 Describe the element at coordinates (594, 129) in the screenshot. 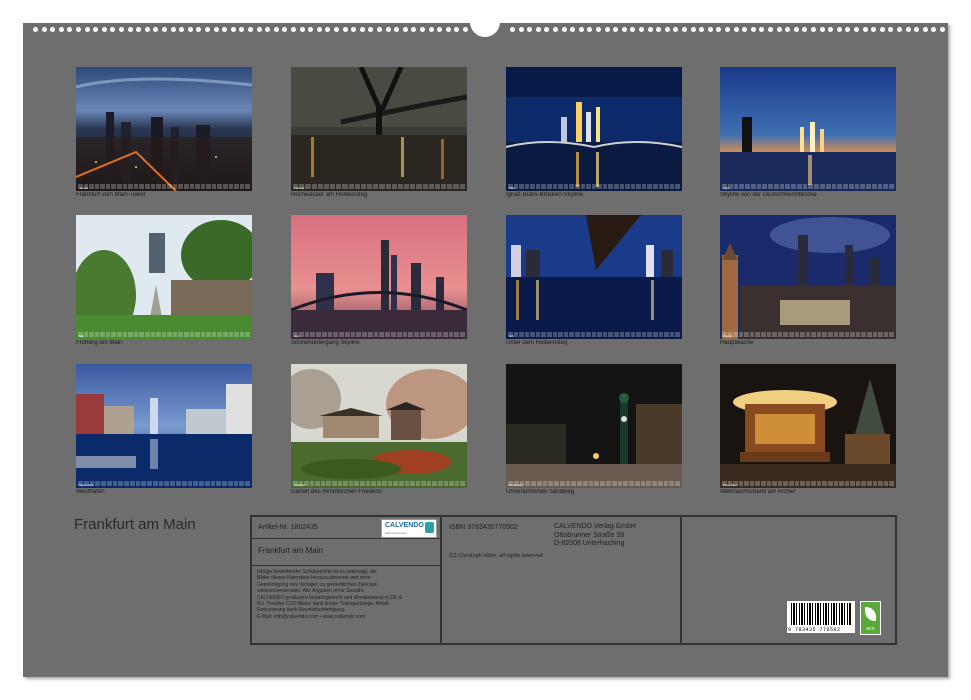

I see `photo-march: März` at that location.